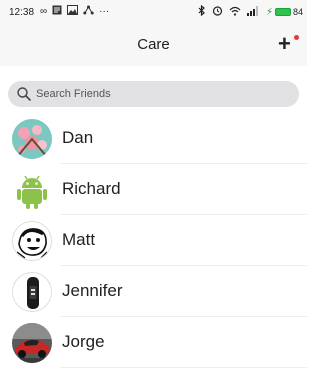 The width and height of the screenshot is (320, 370). Describe the element at coordinates (217, 12) in the screenshot. I see `alarm-icon` at that location.